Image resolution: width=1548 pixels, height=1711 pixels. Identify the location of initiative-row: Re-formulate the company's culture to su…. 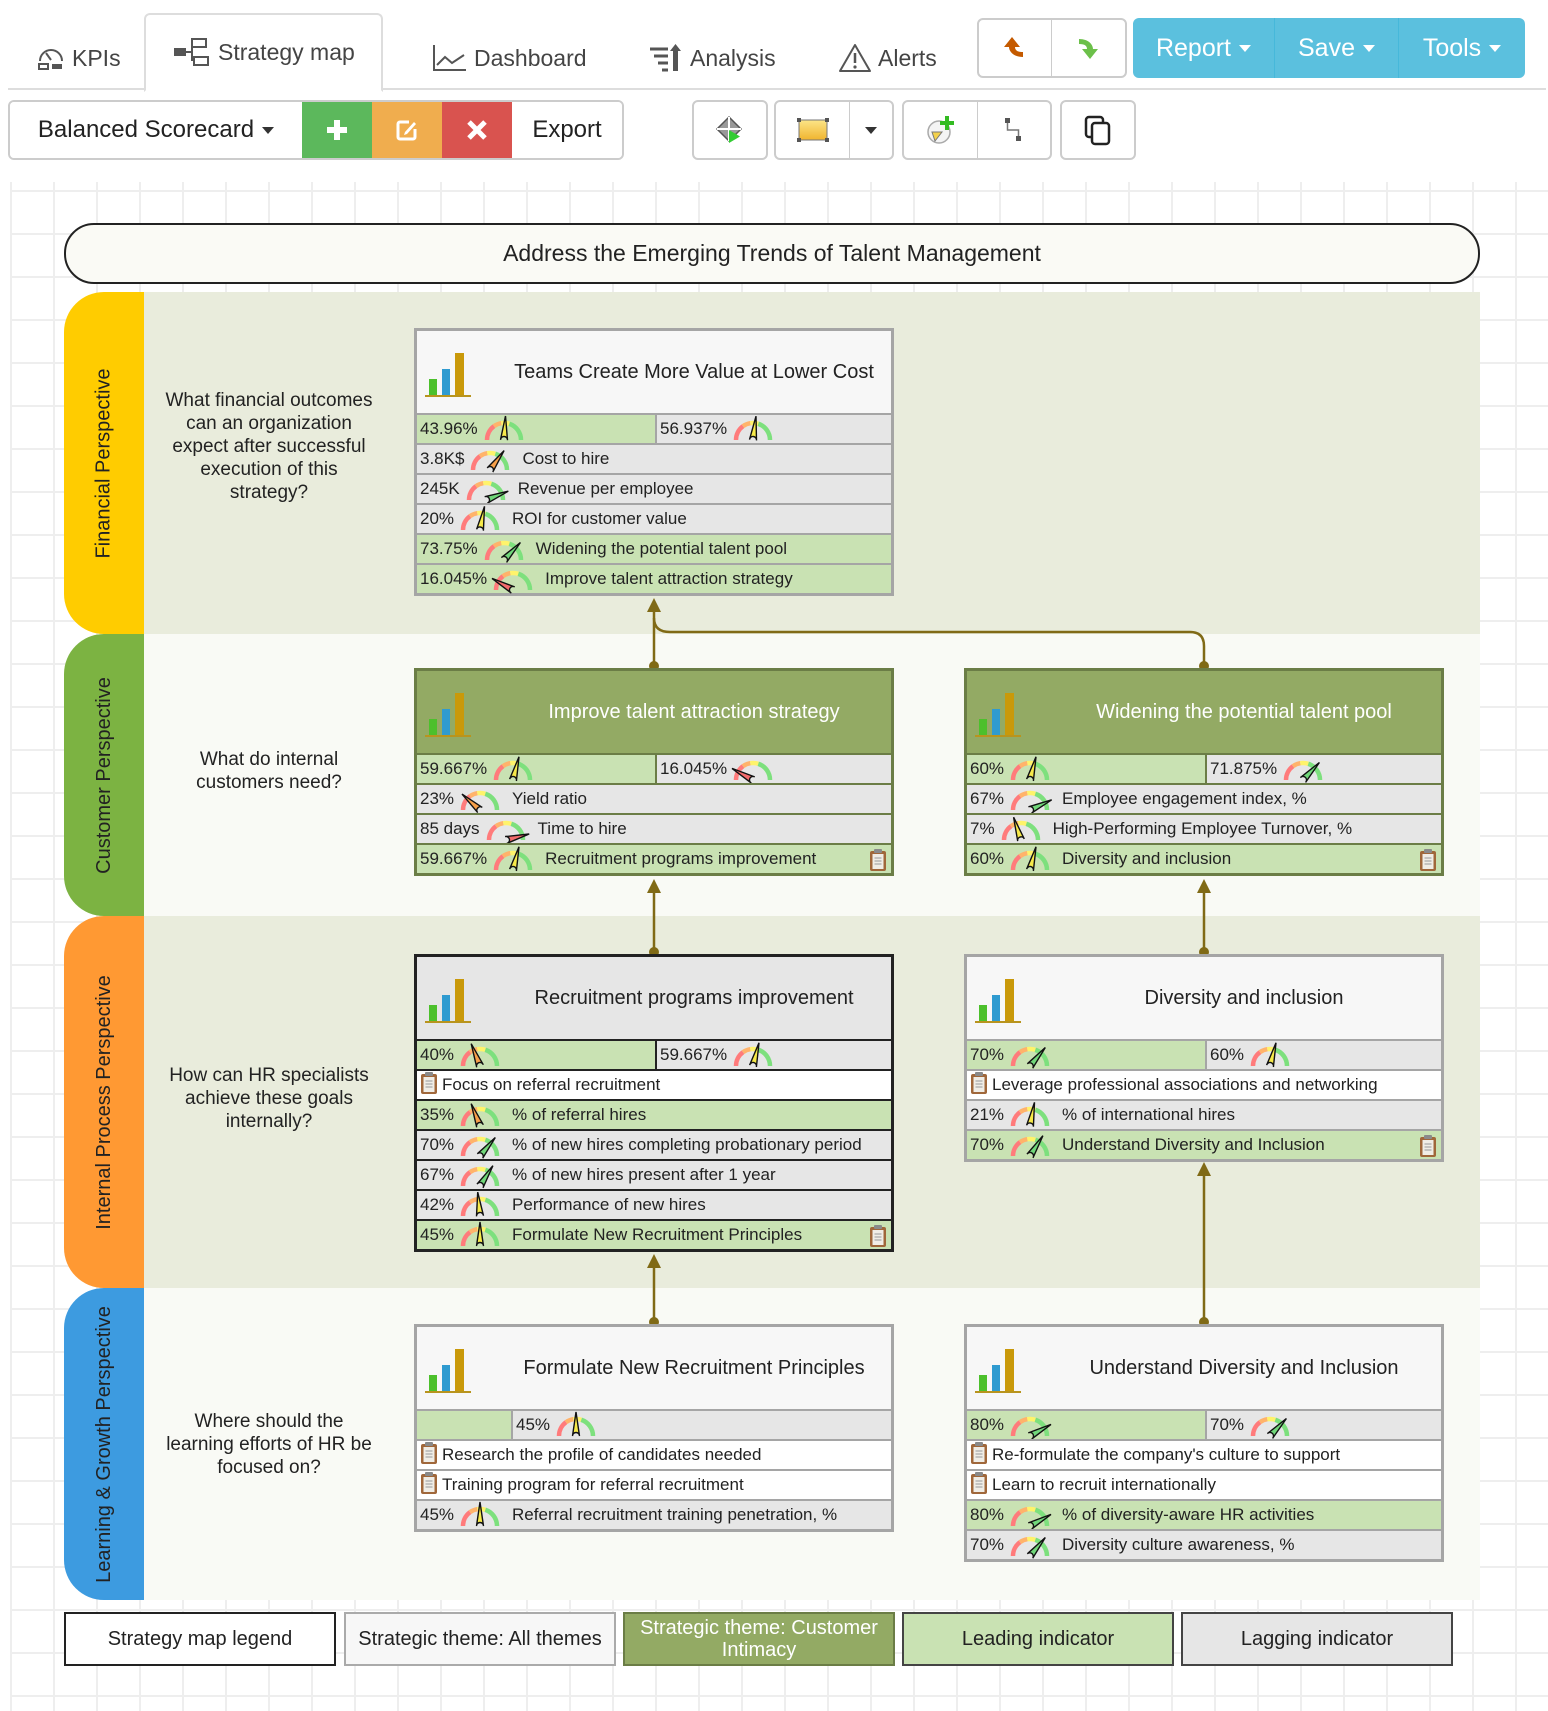
(1204, 1454).